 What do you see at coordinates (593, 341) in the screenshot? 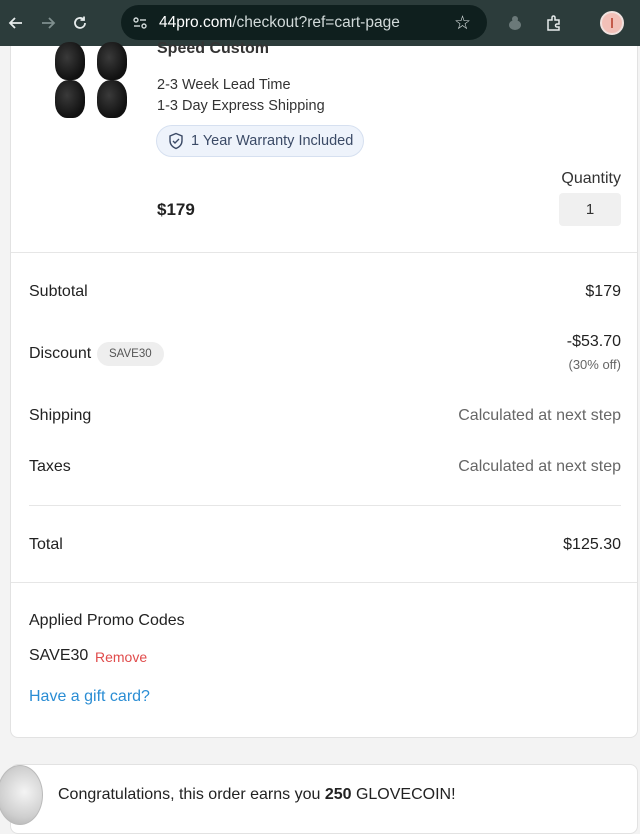
I see `discount-value: -$53.70` at bounding box center [593, 341].